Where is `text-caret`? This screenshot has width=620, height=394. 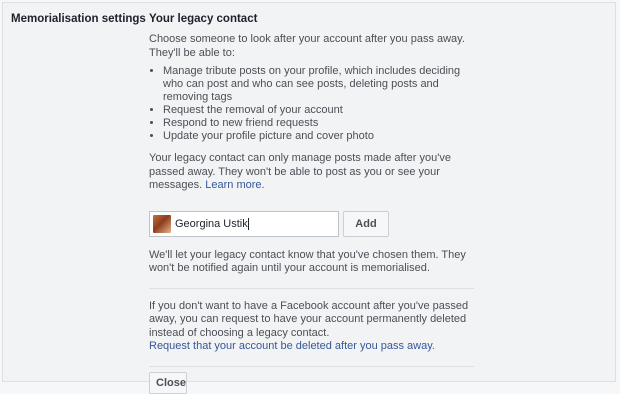
text-caret is located at coordinates (248, 223).